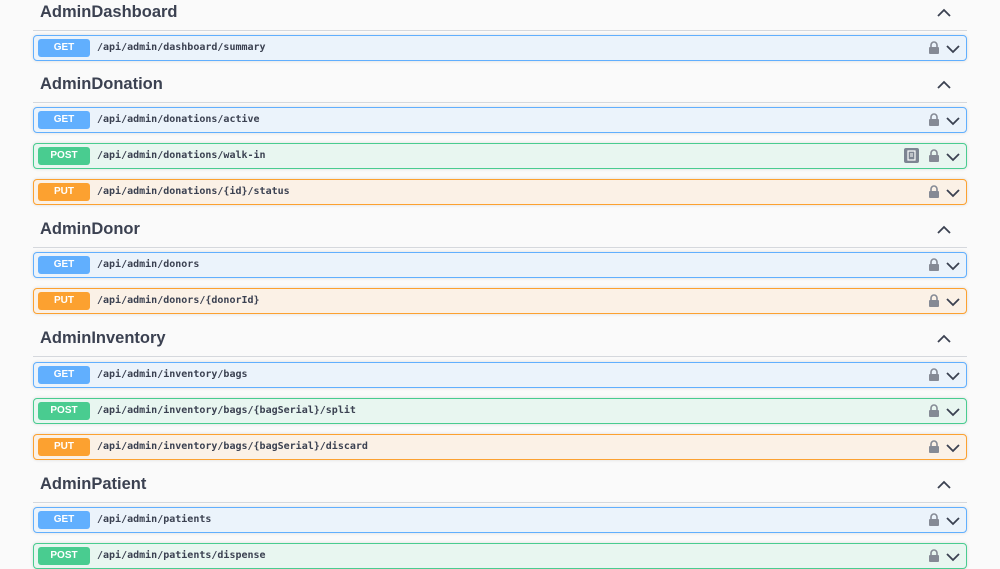 This screenshot has width=1000, height=569. Describe the element at coordinates (178, 300) in the screenshot. I see `operation-path: /api/admin/donors/{donorId}` at that location.